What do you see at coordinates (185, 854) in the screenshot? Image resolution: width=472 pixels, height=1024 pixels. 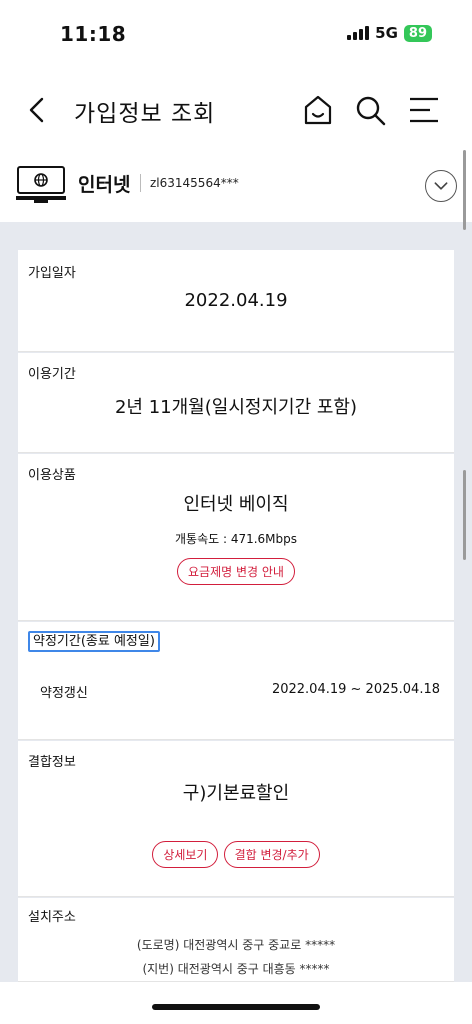 I see `bundle-detail-button: 상세보기` at bounding box center [185, 854].